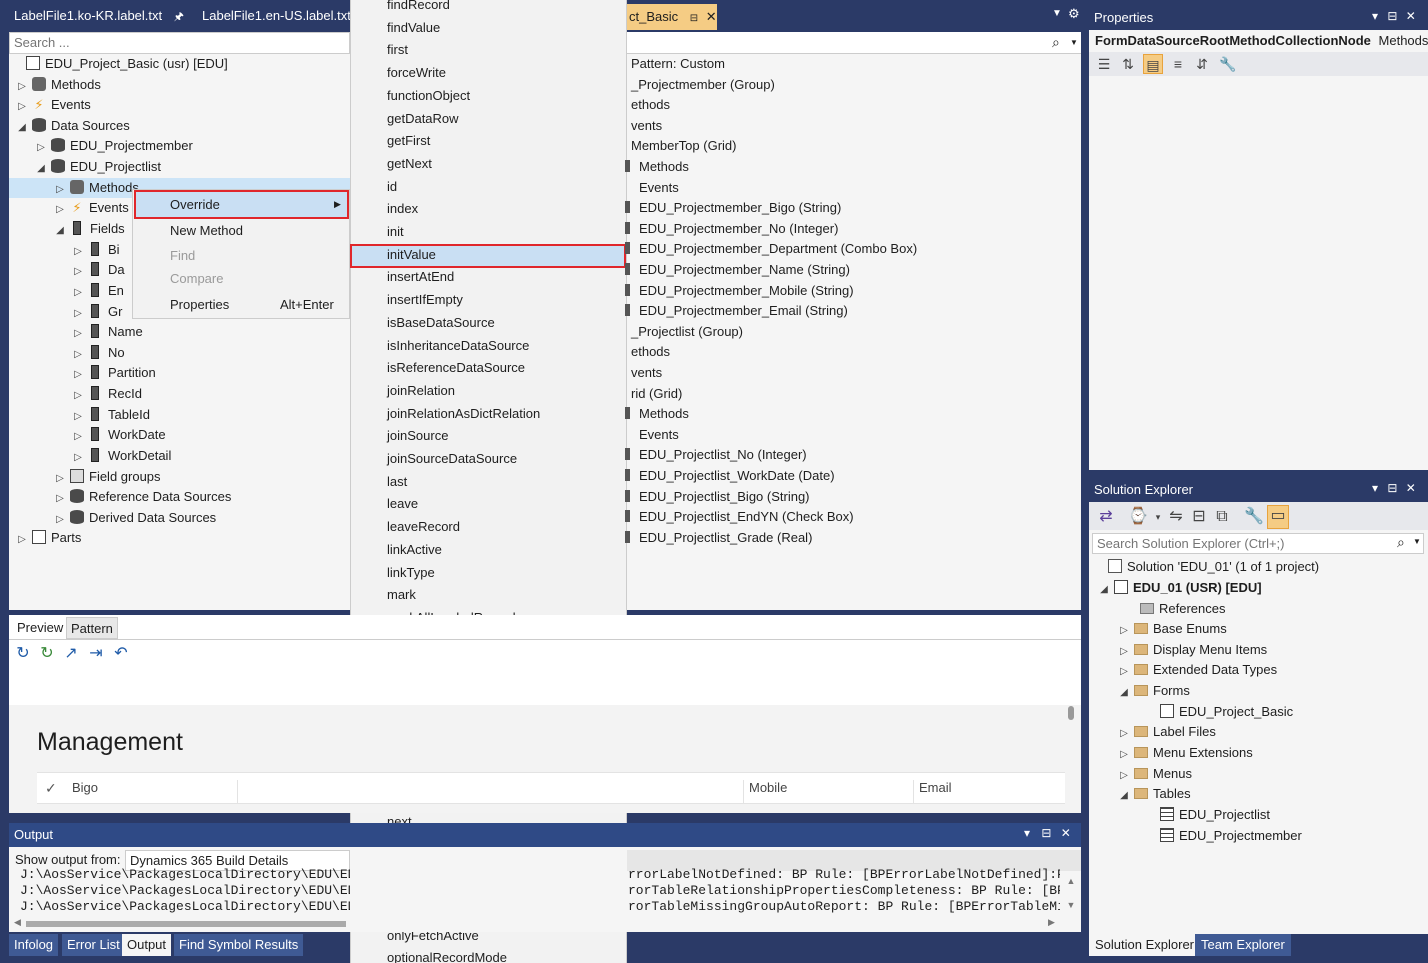  Describe the element at coordinates (736, 311) in the screenshot. I see `design-node-12: EDU_Projectmember_Email (String)` at that location.